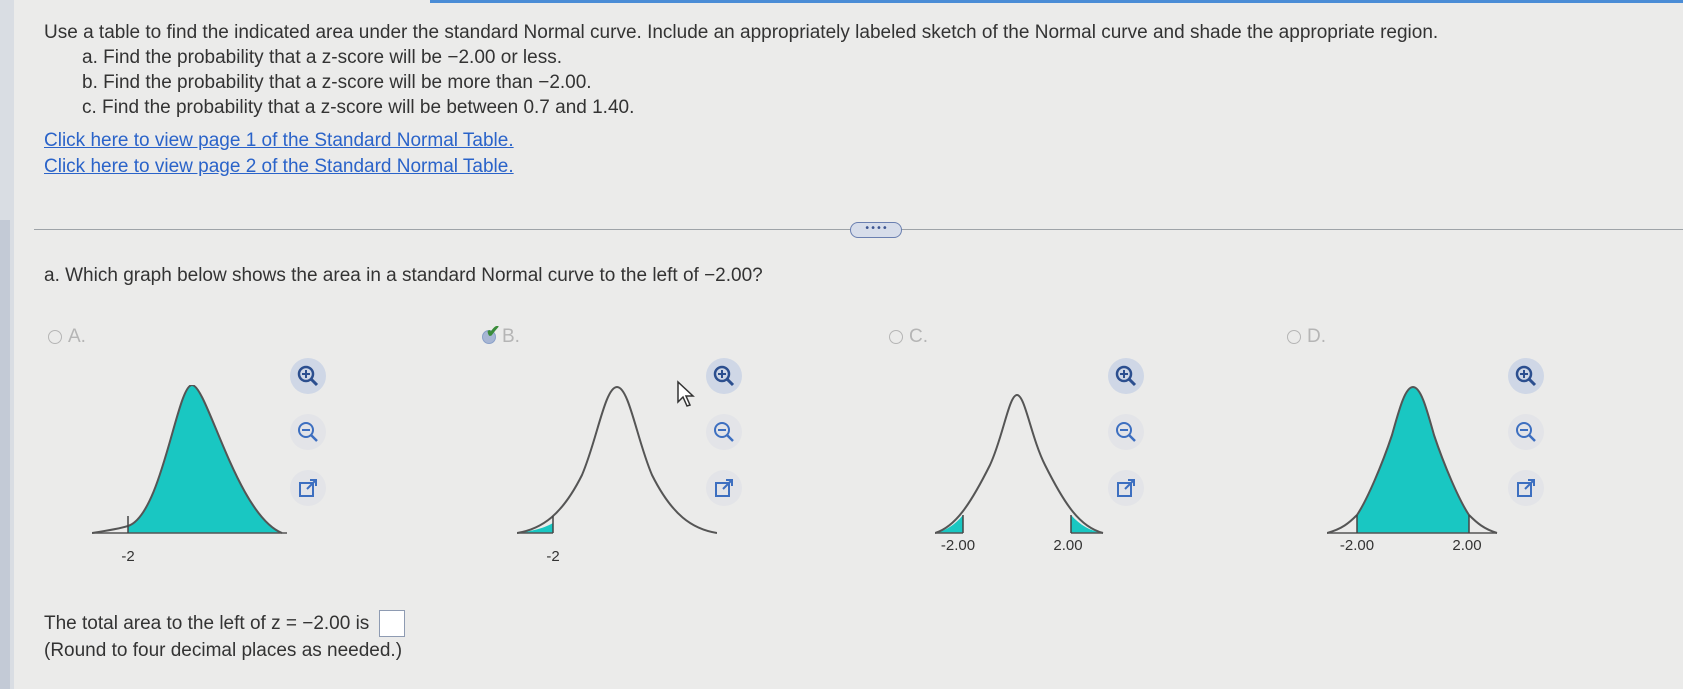  What do you see at coordinates (1316, 336) in the screenshot?
I see `option-d-label: D.` at bounding box center [1316, 336].